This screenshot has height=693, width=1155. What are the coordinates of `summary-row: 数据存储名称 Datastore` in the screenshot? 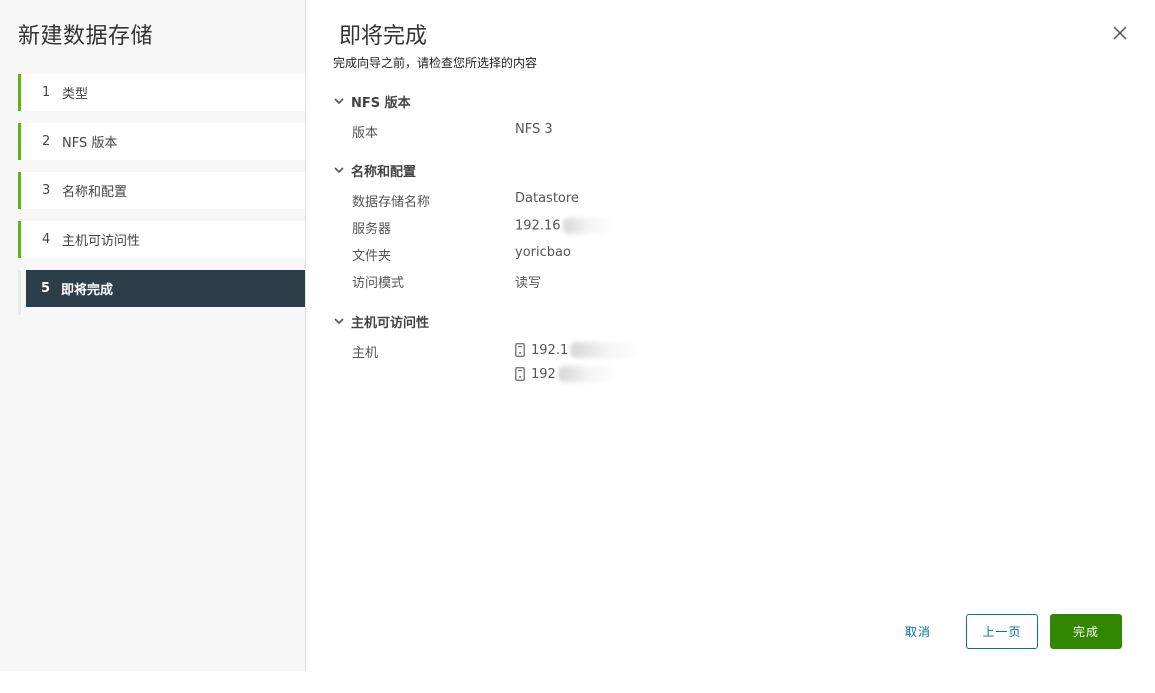 It's located at (583, 199).